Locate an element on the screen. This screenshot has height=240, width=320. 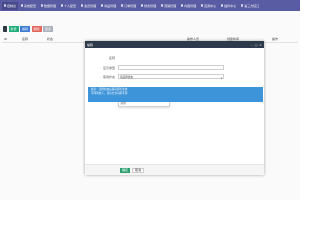
maximize-icon: □ is located at coordinates (256, 45).